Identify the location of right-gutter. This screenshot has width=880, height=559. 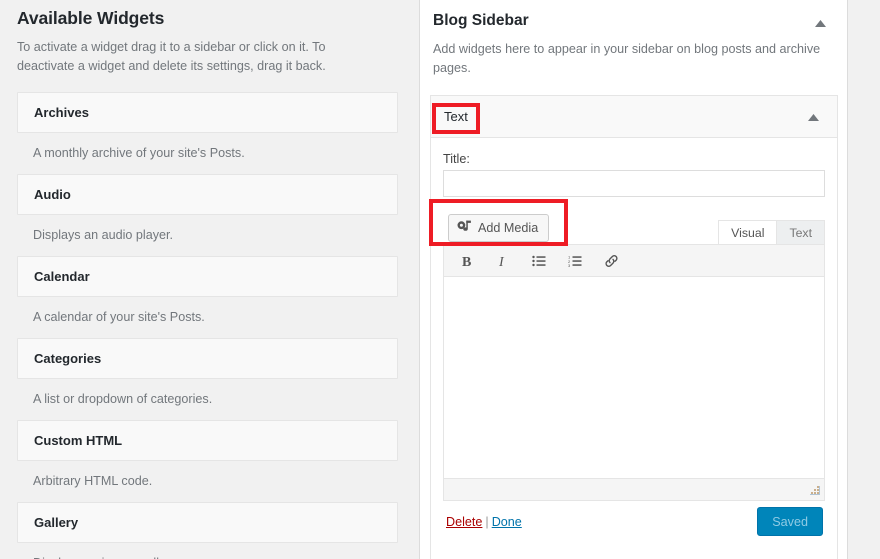
(864, 279).